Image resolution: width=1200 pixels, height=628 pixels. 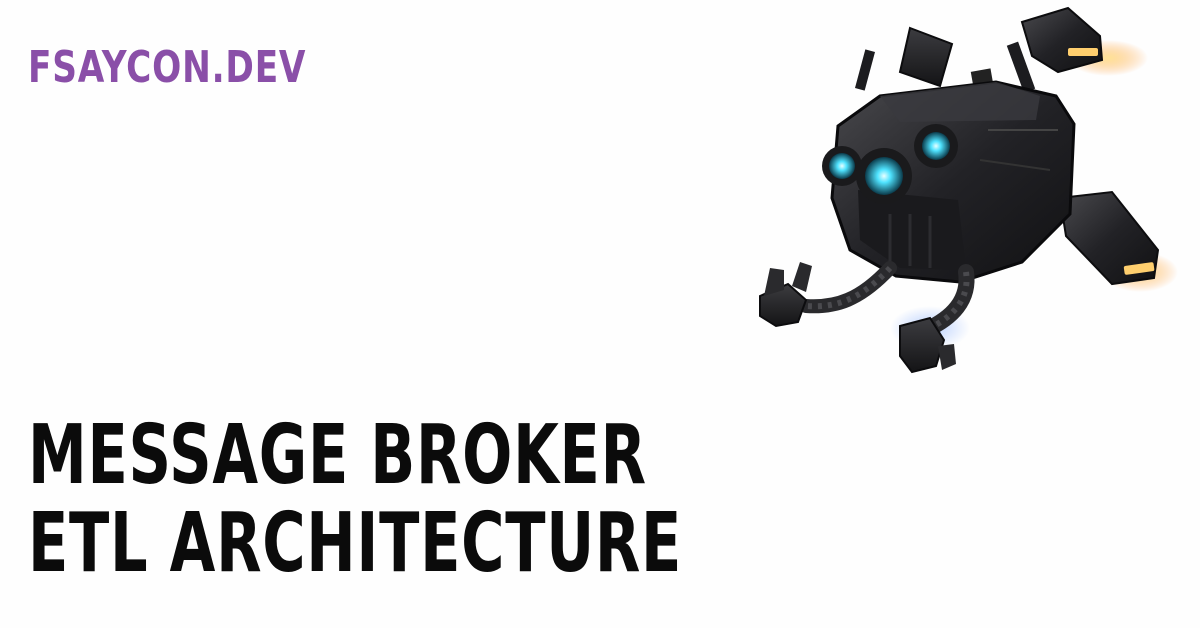 What do you see at coordinates (337, 455) in the screenshot?
I see `title-line-1: MESSAGE BROKER` at bounding box center [337, 455].